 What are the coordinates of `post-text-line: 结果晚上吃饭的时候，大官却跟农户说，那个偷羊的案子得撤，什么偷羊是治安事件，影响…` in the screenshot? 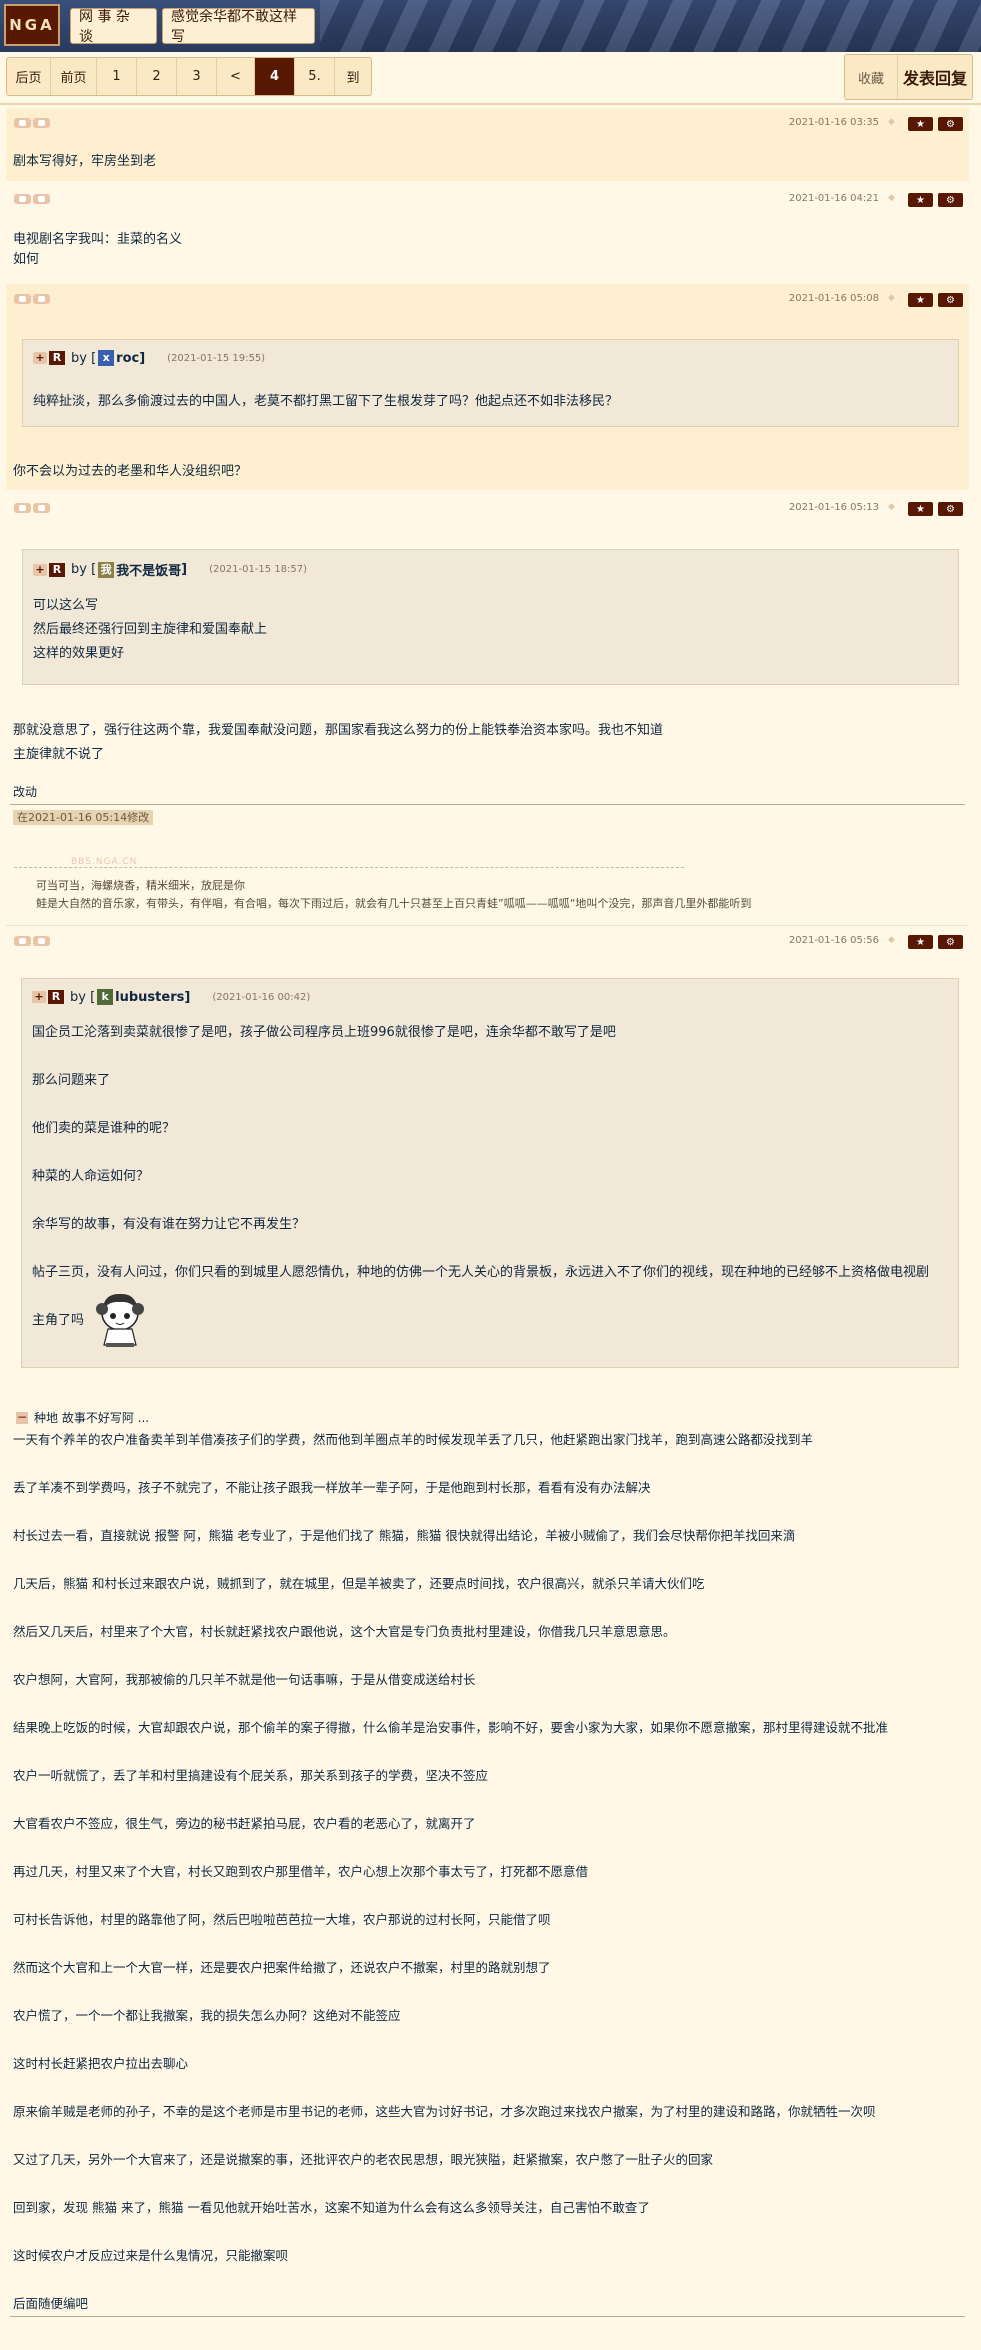 It's located at (451, 1727).